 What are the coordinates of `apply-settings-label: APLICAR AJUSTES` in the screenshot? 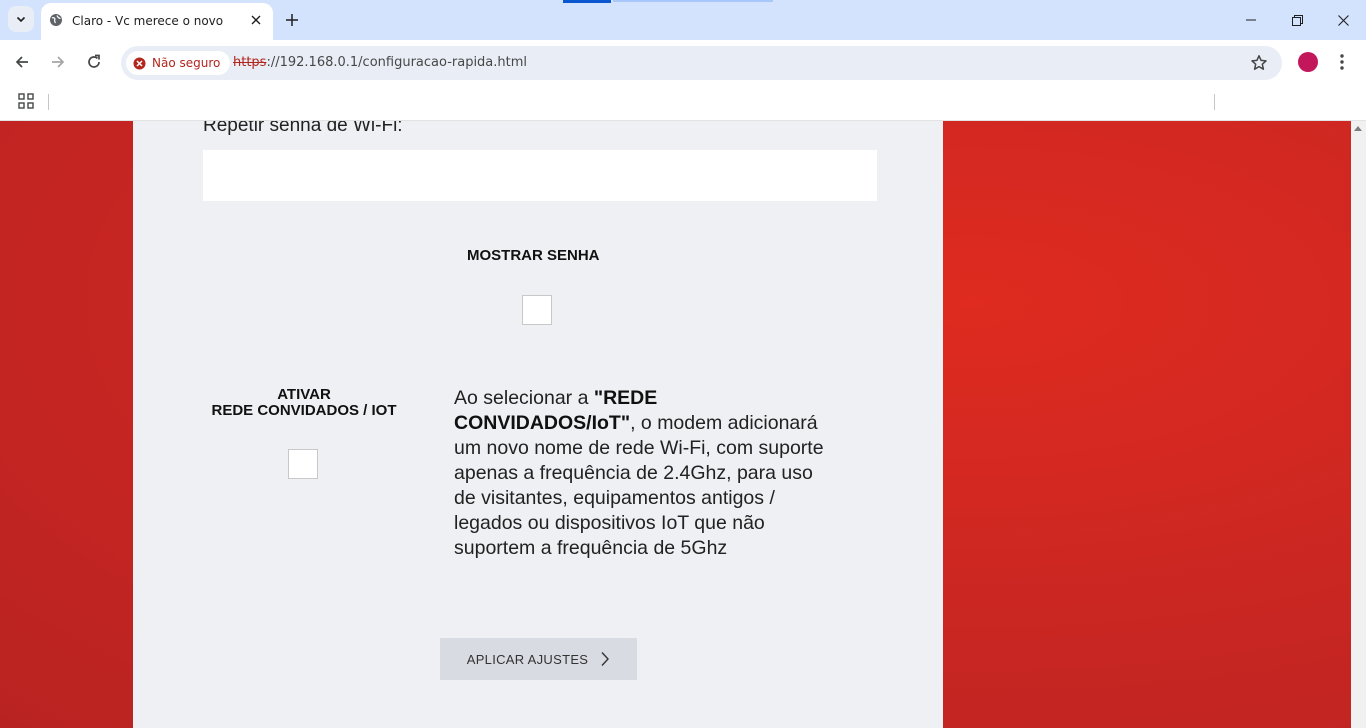 It's located at (527, 659).